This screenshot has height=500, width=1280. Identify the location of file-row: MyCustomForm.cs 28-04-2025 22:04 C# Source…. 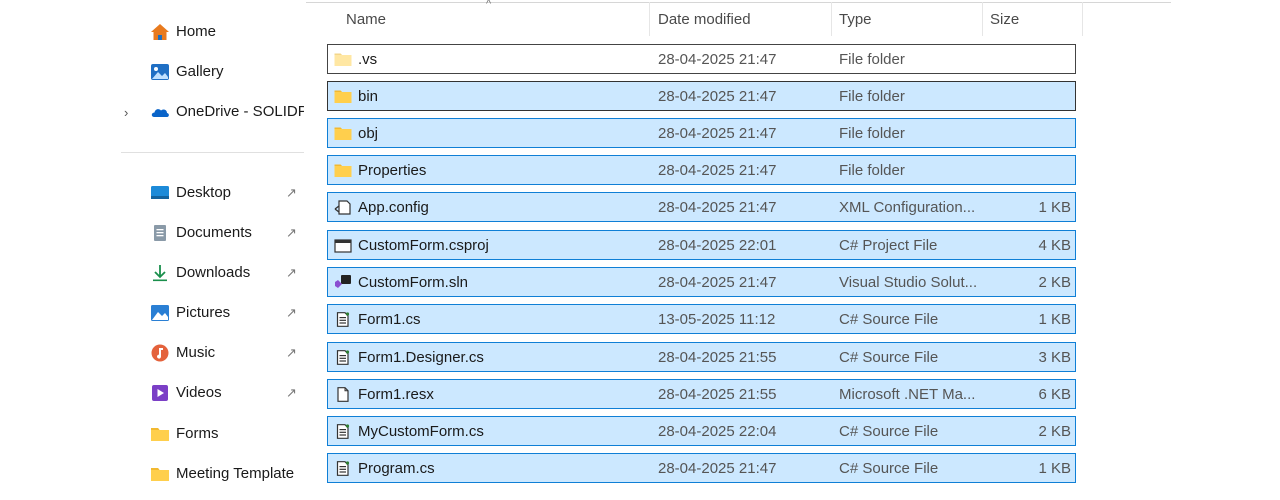
(701, 431).